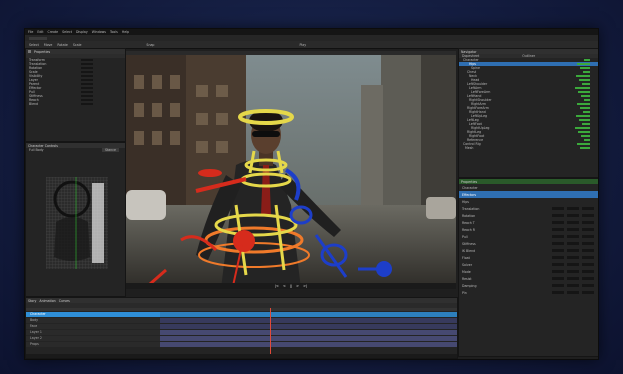 The height and width of the screenshot is (374, 623). Describe the element at coordinates (528, 208) in the screenshot. I see `attribute-row: Translation` at that location.